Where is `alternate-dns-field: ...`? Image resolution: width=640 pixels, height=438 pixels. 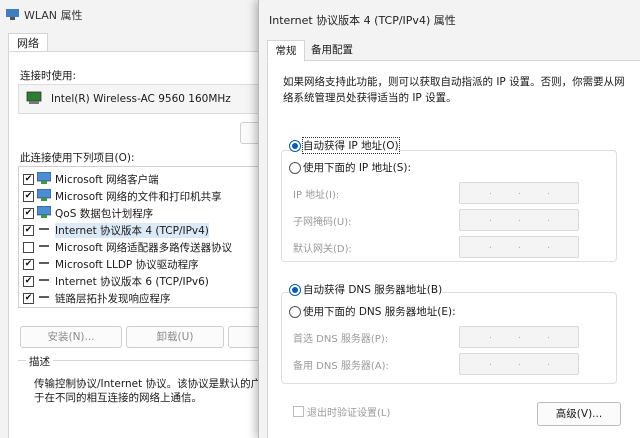 alternate-dns-field: ... is located at coordinates (519, 364).